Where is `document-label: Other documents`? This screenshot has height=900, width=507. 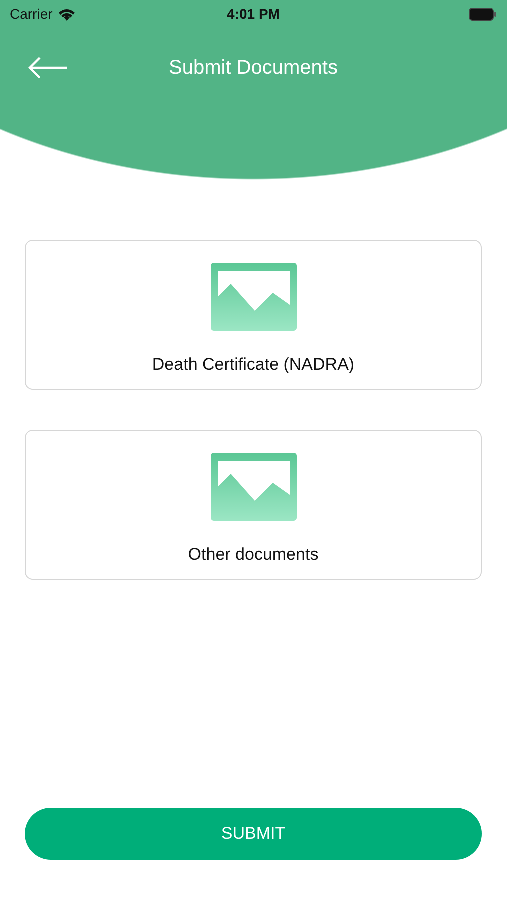 document-label: Other documents is located at coordinates (253, 555).